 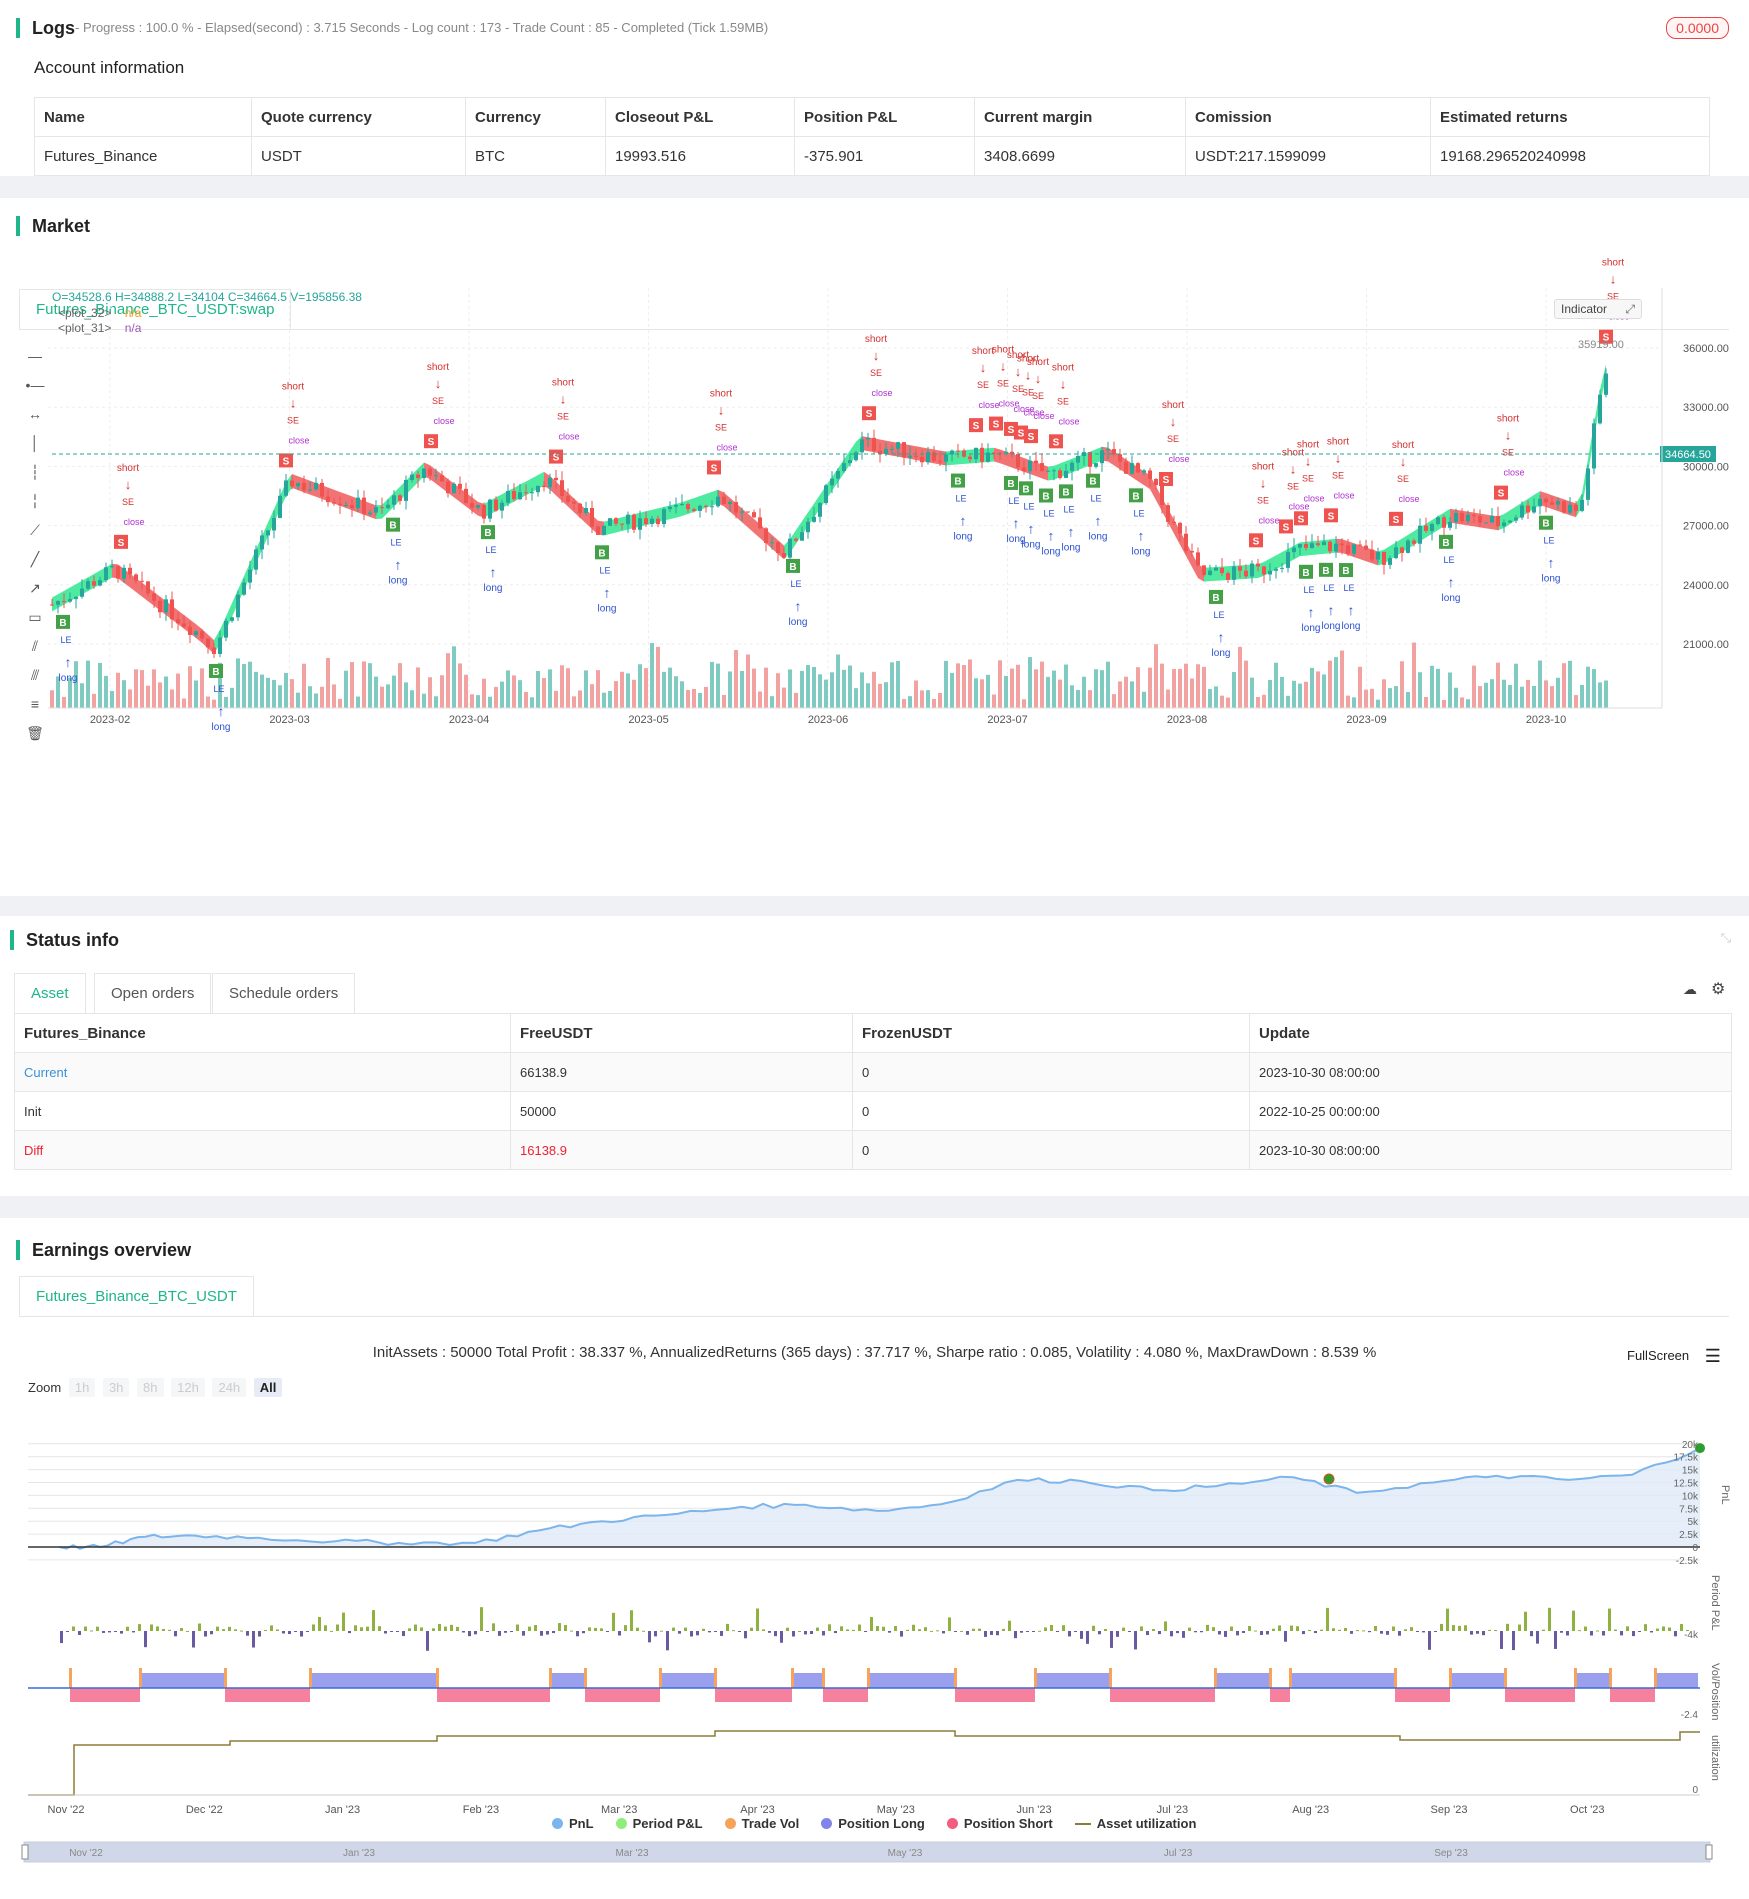 I want to click on menu-icon: ☰, so click(x=1713, y=1356).